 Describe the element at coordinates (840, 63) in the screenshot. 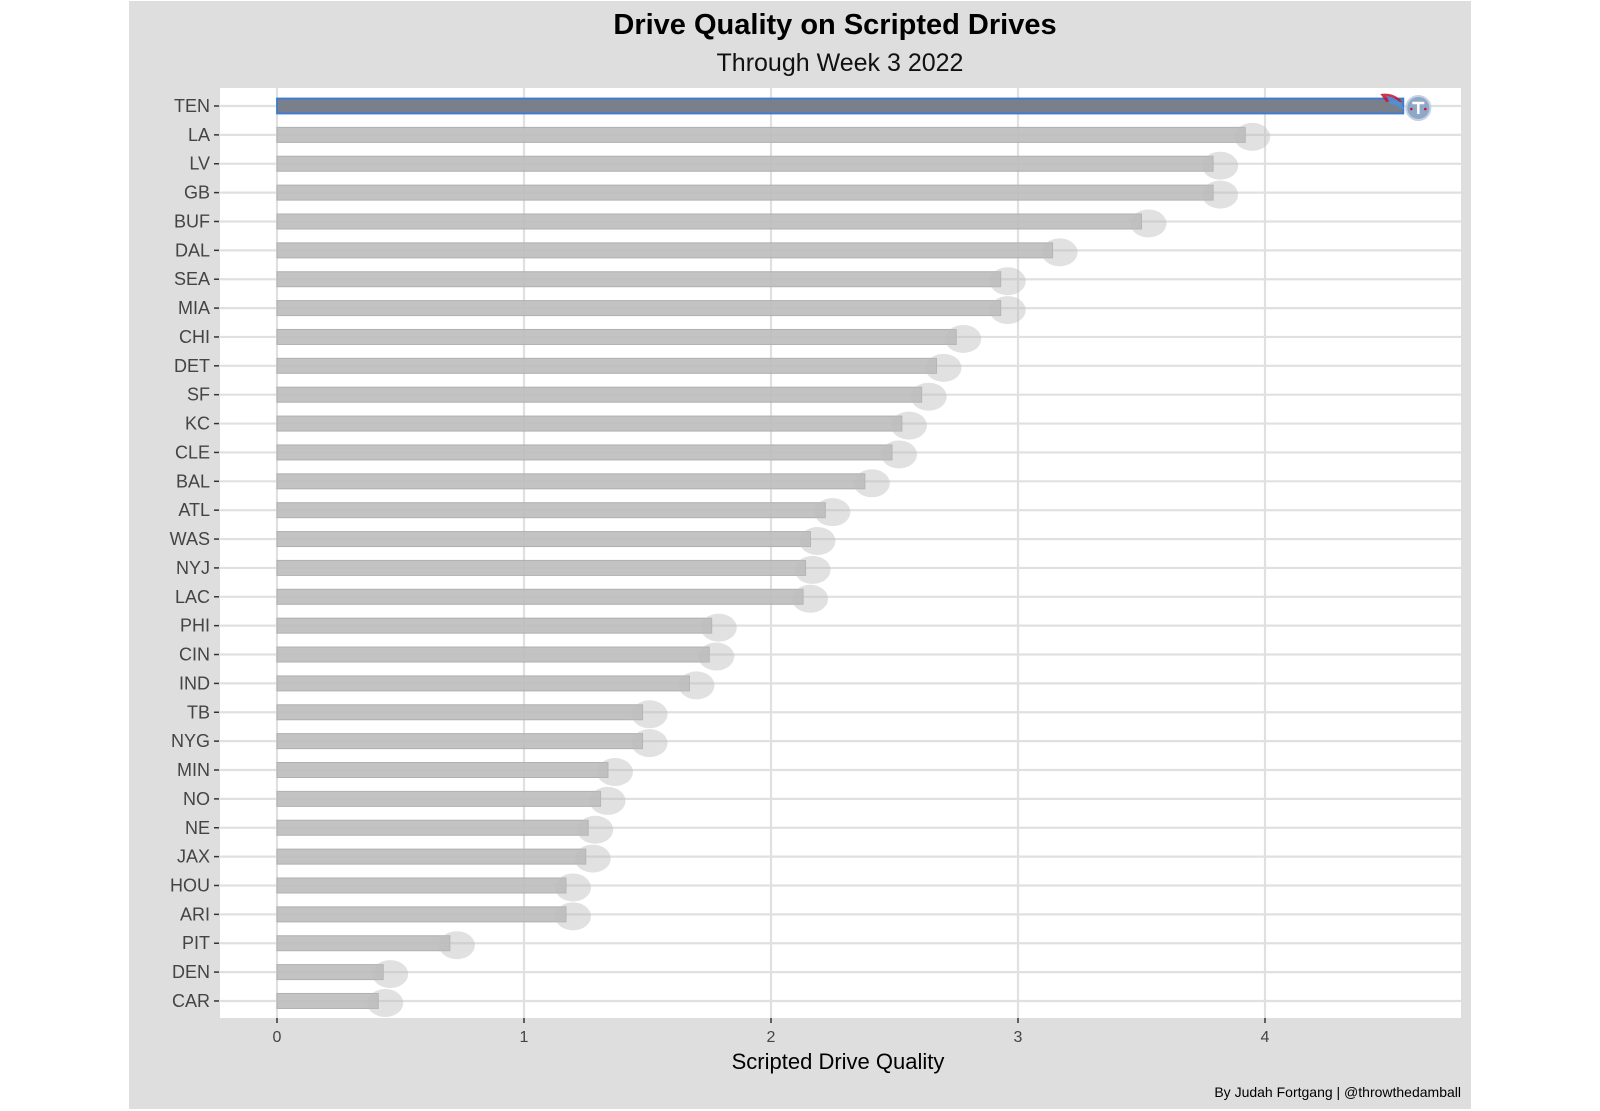

I see `chart-subtitle: Through Week 3 2022` at that location.